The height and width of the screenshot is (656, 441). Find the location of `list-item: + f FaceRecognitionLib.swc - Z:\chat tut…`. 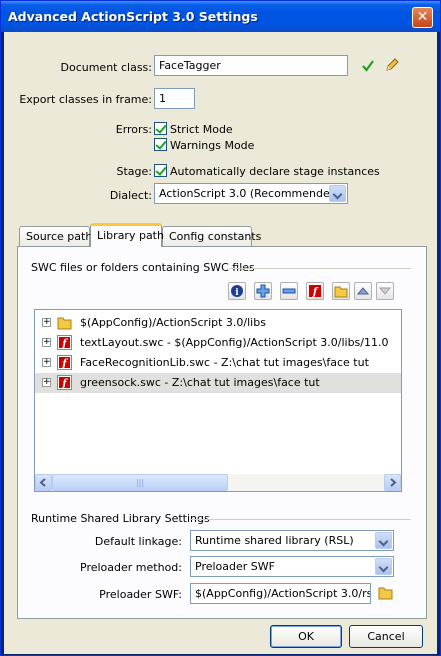

list-item: + f FaceRecognitionLib.swc - Z:\chat tut… is located at coordinates (218, 363).